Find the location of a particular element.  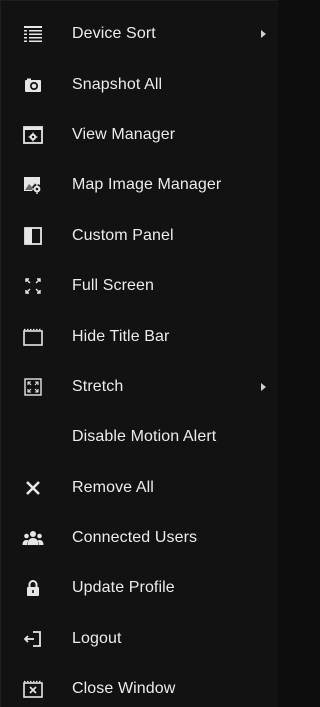

menu-item-full-screen: Full Screen is located at coordinates (139, 286).